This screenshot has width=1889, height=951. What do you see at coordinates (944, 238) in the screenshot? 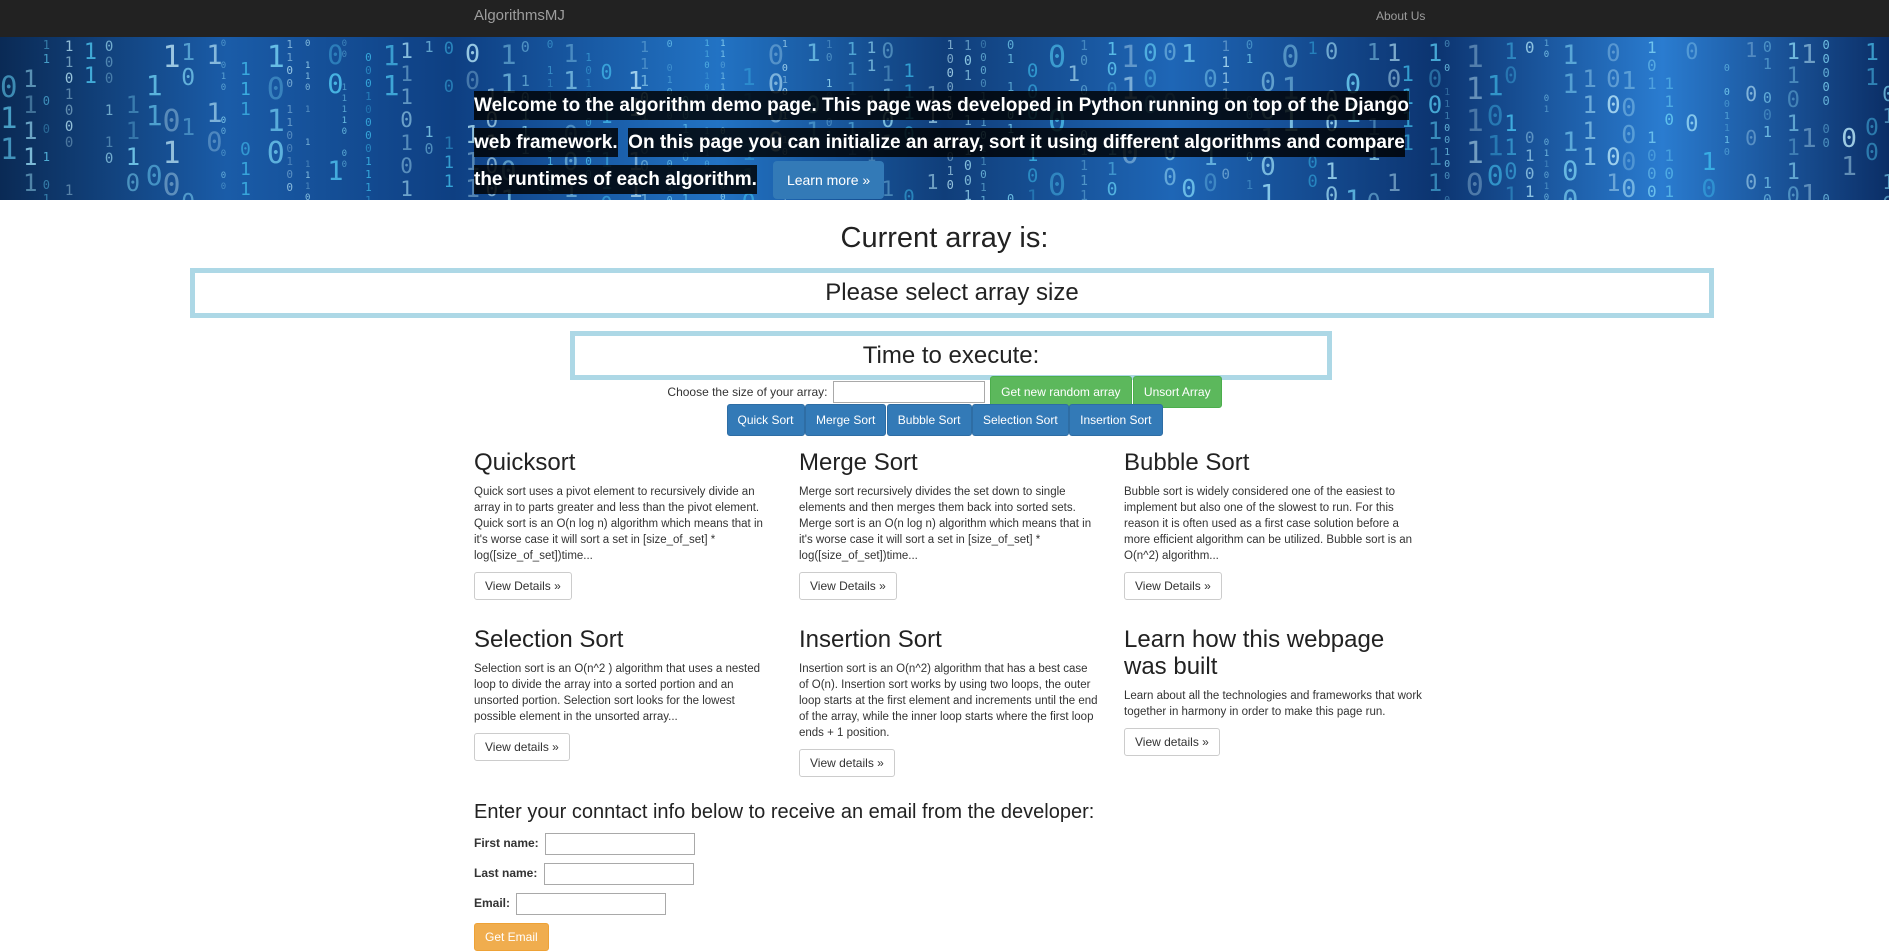
I see `current-array-heading: Current array is:` at bounding box center [944, 238].